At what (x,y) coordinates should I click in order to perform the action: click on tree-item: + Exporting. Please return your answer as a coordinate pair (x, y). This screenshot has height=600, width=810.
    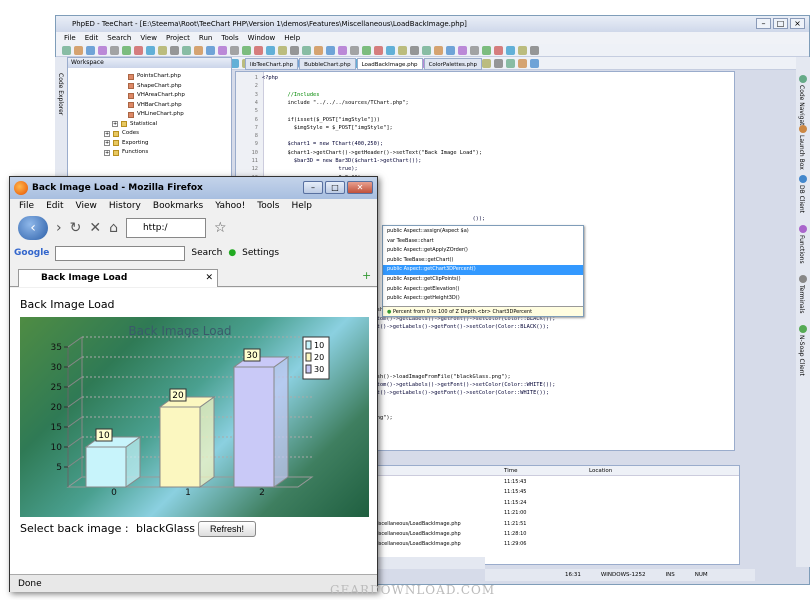
    Looking at the image, I should click on (126, 143).